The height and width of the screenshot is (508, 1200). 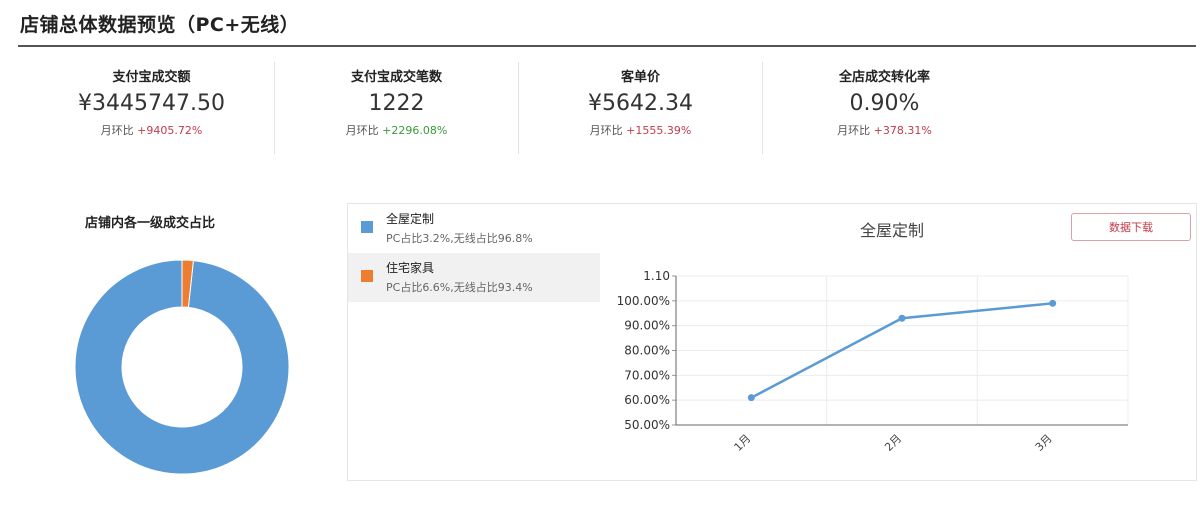 What do you see at coordinates (893, 443) in the screenshot?
I see `x-tick-label: 2月` at bounding box center [893, 443].